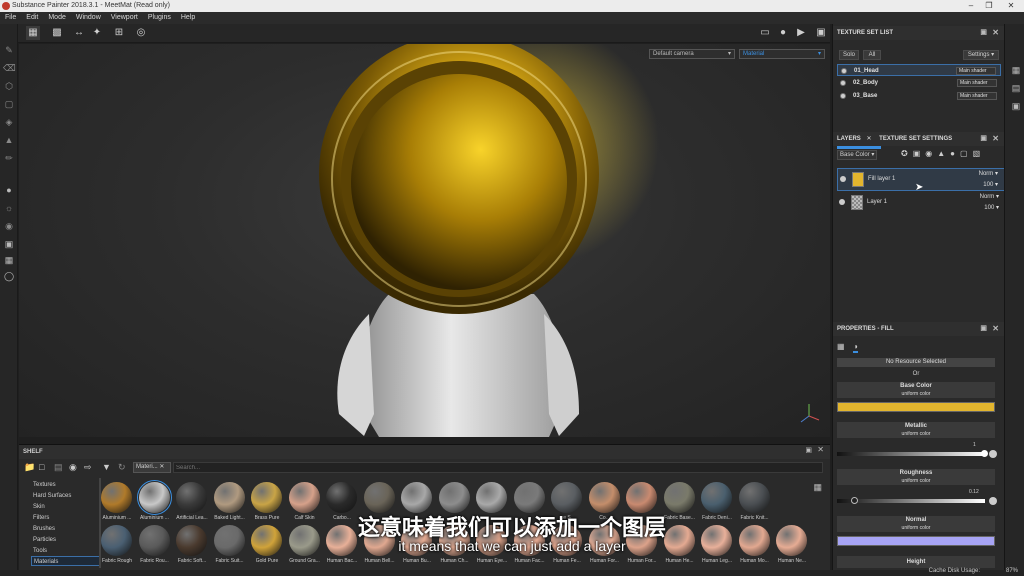  Describe the element at coordinates (58, 467) in the screenshot. I see `save-icon: ▤` at that location.